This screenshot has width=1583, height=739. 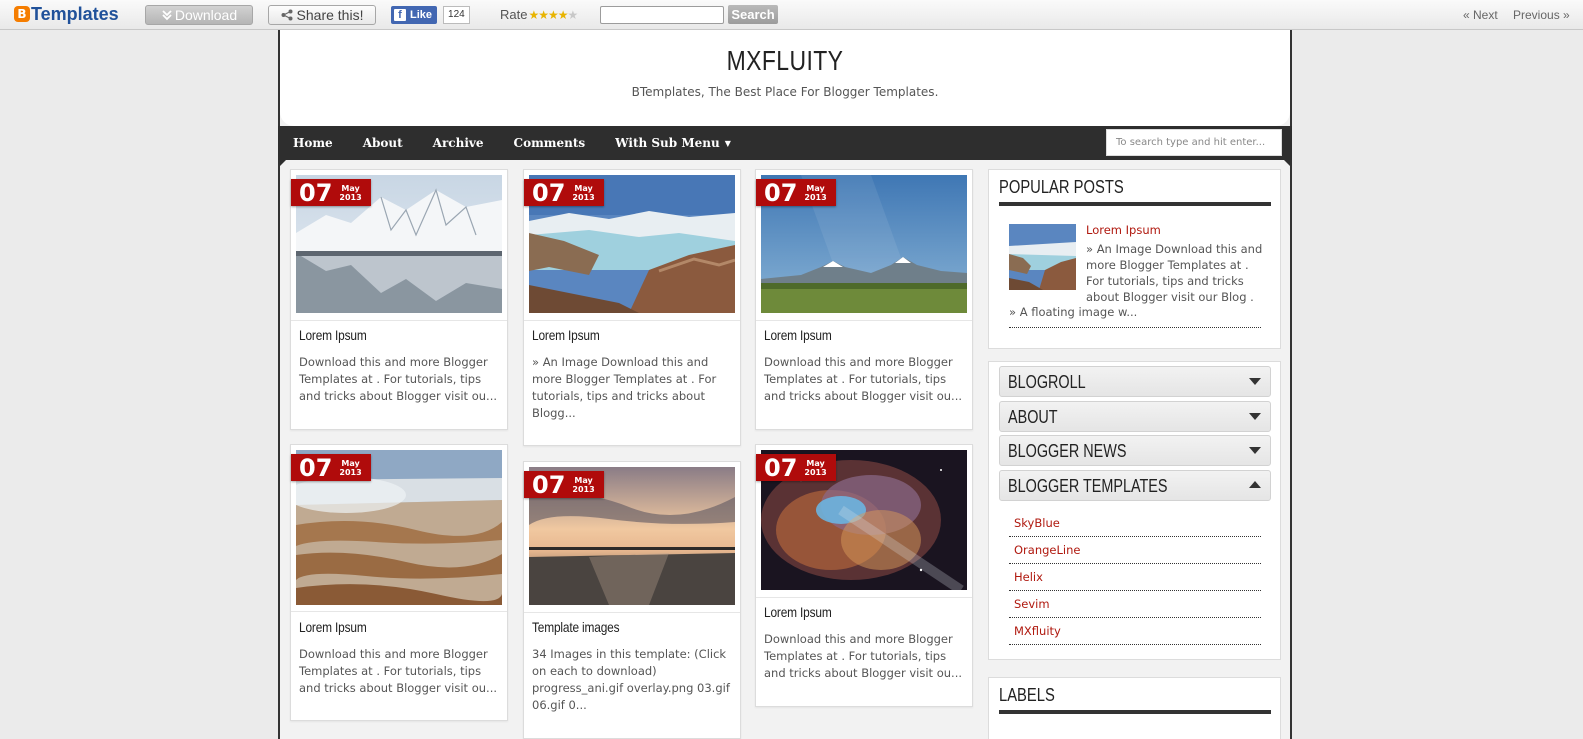 I want to click on nav-about: About, so click(x=383, y=143).